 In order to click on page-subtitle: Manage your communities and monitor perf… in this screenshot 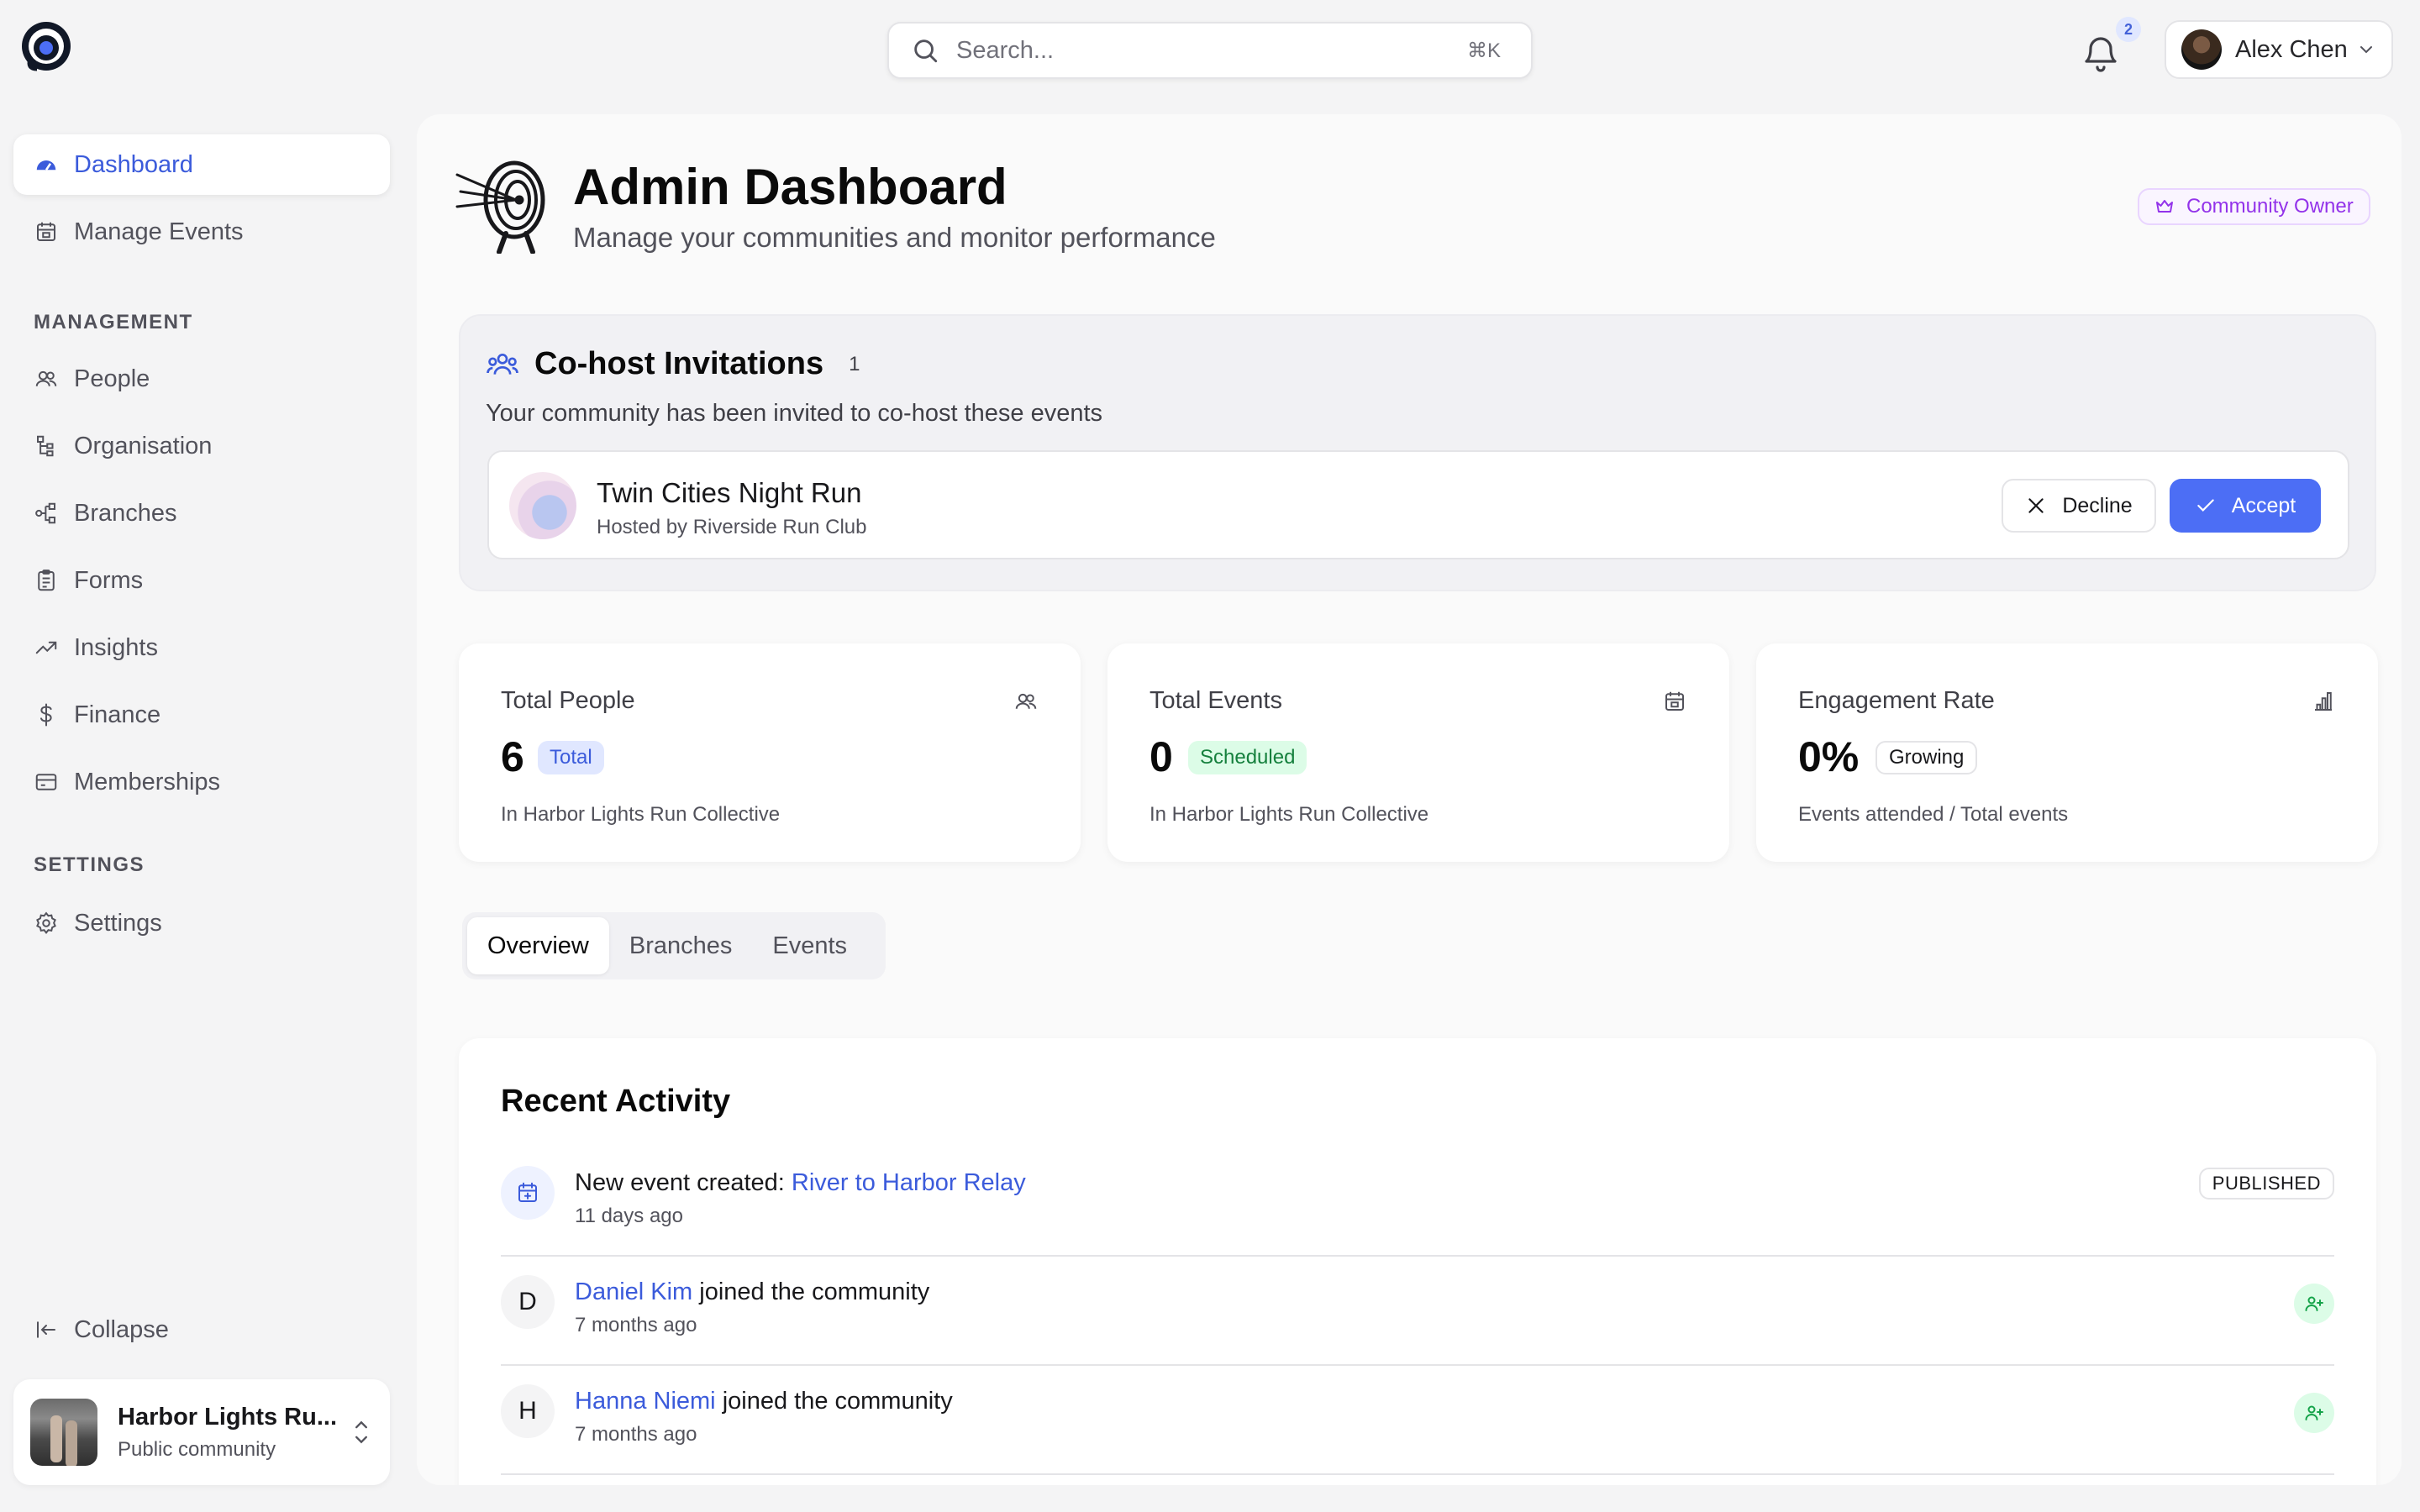, I will do `click(895, 237)`.